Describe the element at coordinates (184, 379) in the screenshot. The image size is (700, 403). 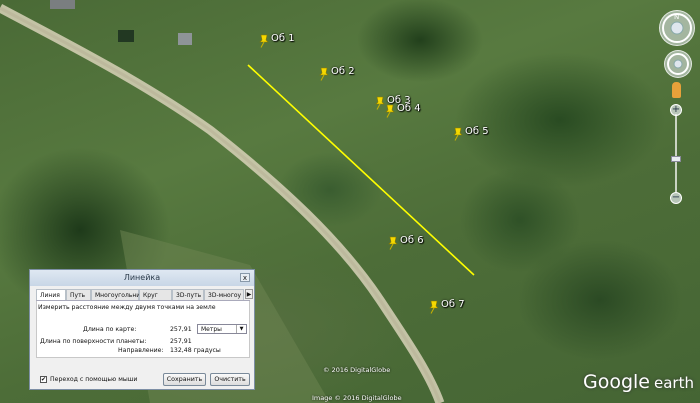
I see `save-button: Сохранить` at that location.